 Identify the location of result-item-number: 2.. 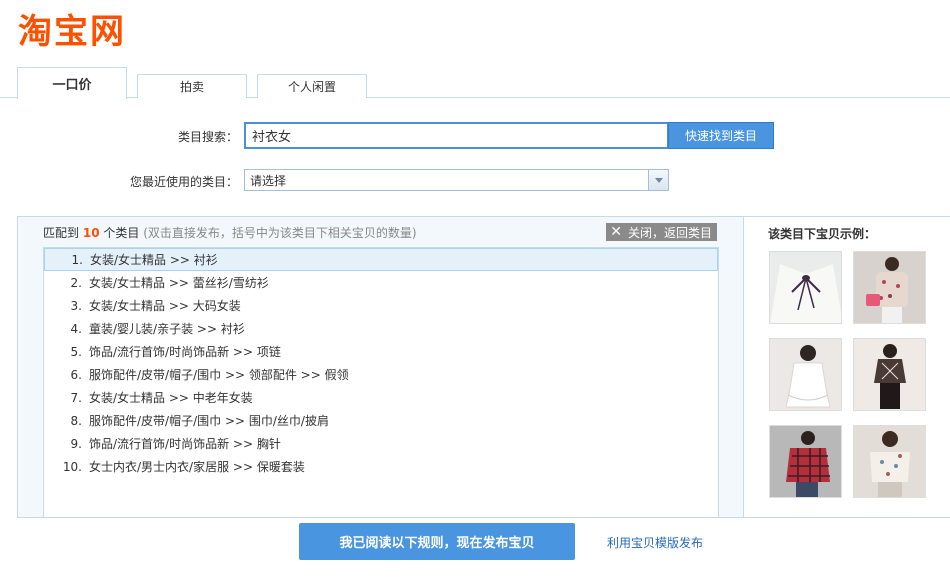
(76, 282).